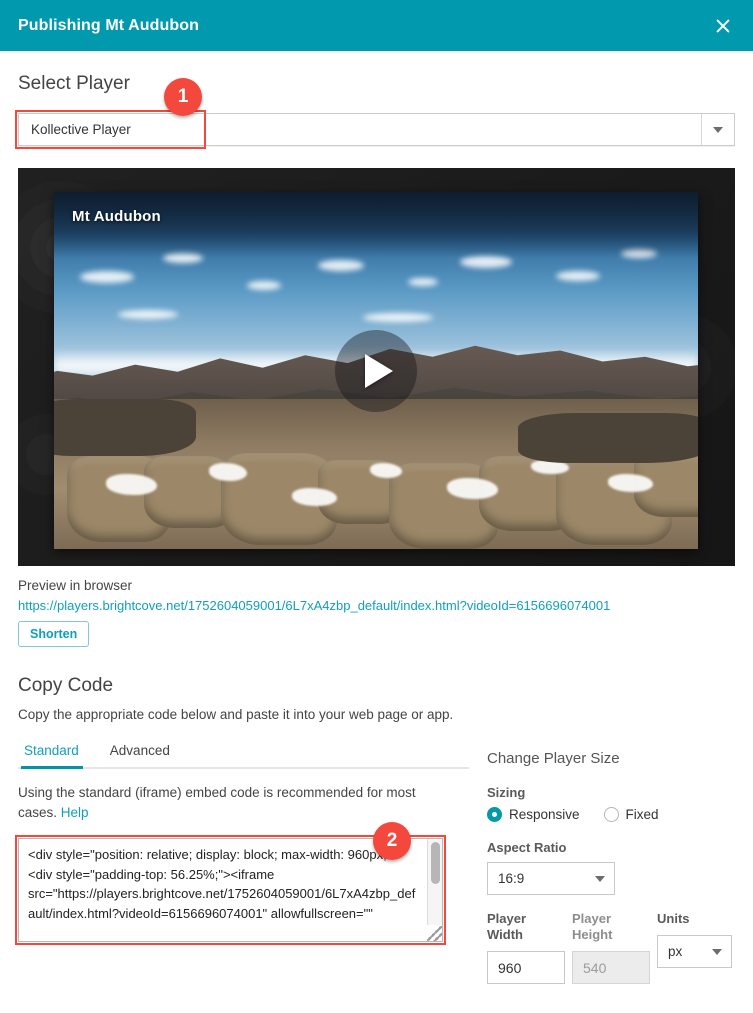 Image resolution: width=753 pixels, height=1013 pixels. Describe the element at coordinates (553, 758) in the screenshot. I see `change-player-size-heading: Change Player Size` at that location.